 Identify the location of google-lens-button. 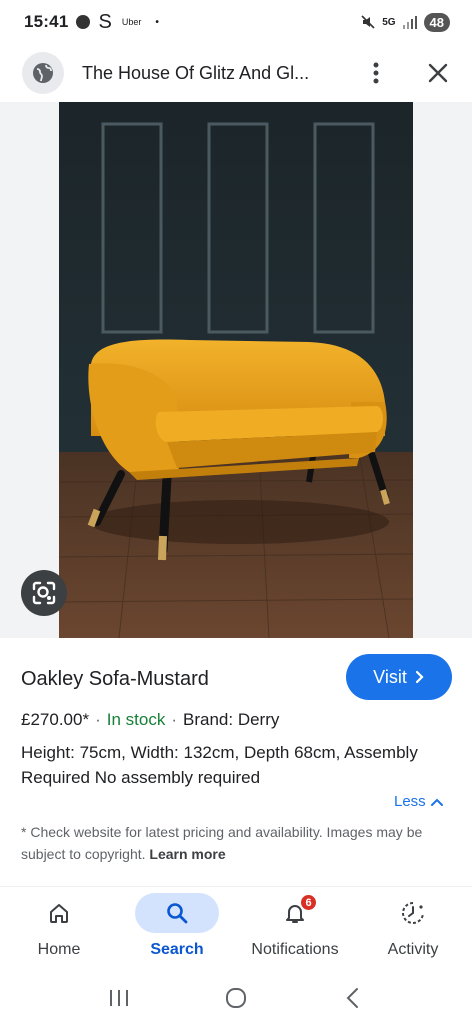
(44, 593).